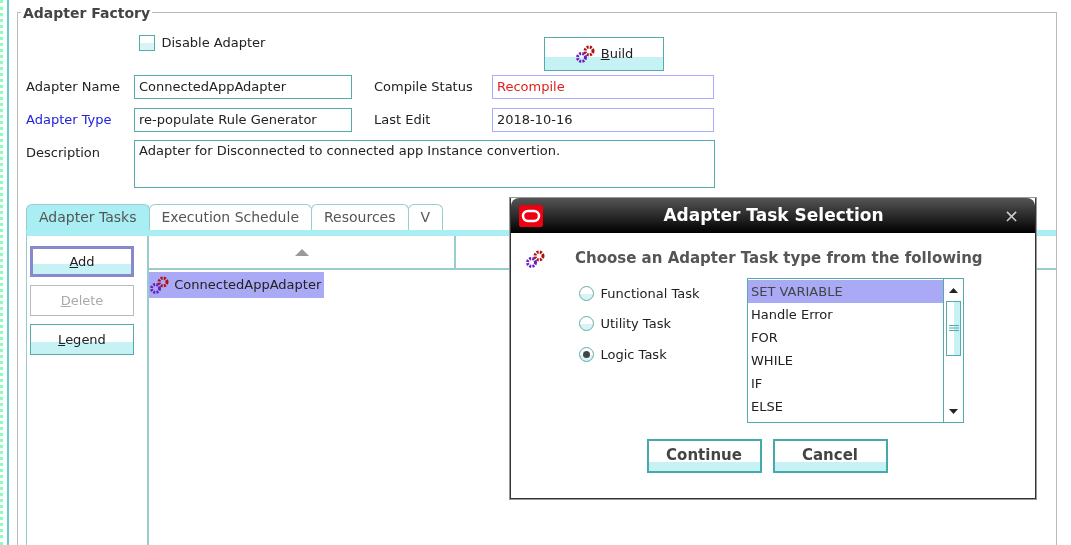 This screenshot has width=1071, height=545. What do you see at coordinates (402, 120) in the screenshot?
I see `field-label: Last Edit` at bounding box center [402, 120].